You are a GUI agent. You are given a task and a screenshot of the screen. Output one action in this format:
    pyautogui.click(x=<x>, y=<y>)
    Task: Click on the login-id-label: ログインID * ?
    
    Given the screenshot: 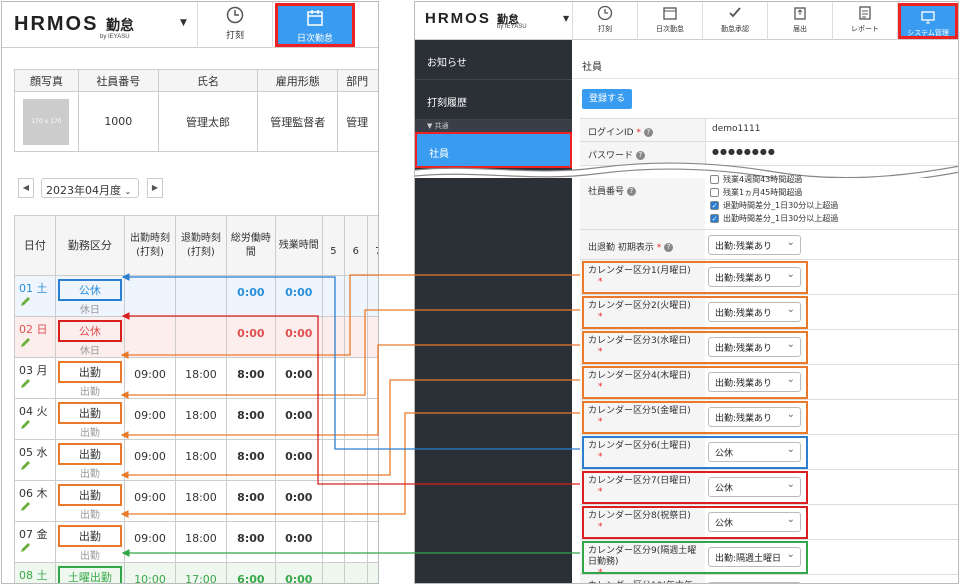 What is the action you would take?
    pyautogui.click(x=620, y=131)
    